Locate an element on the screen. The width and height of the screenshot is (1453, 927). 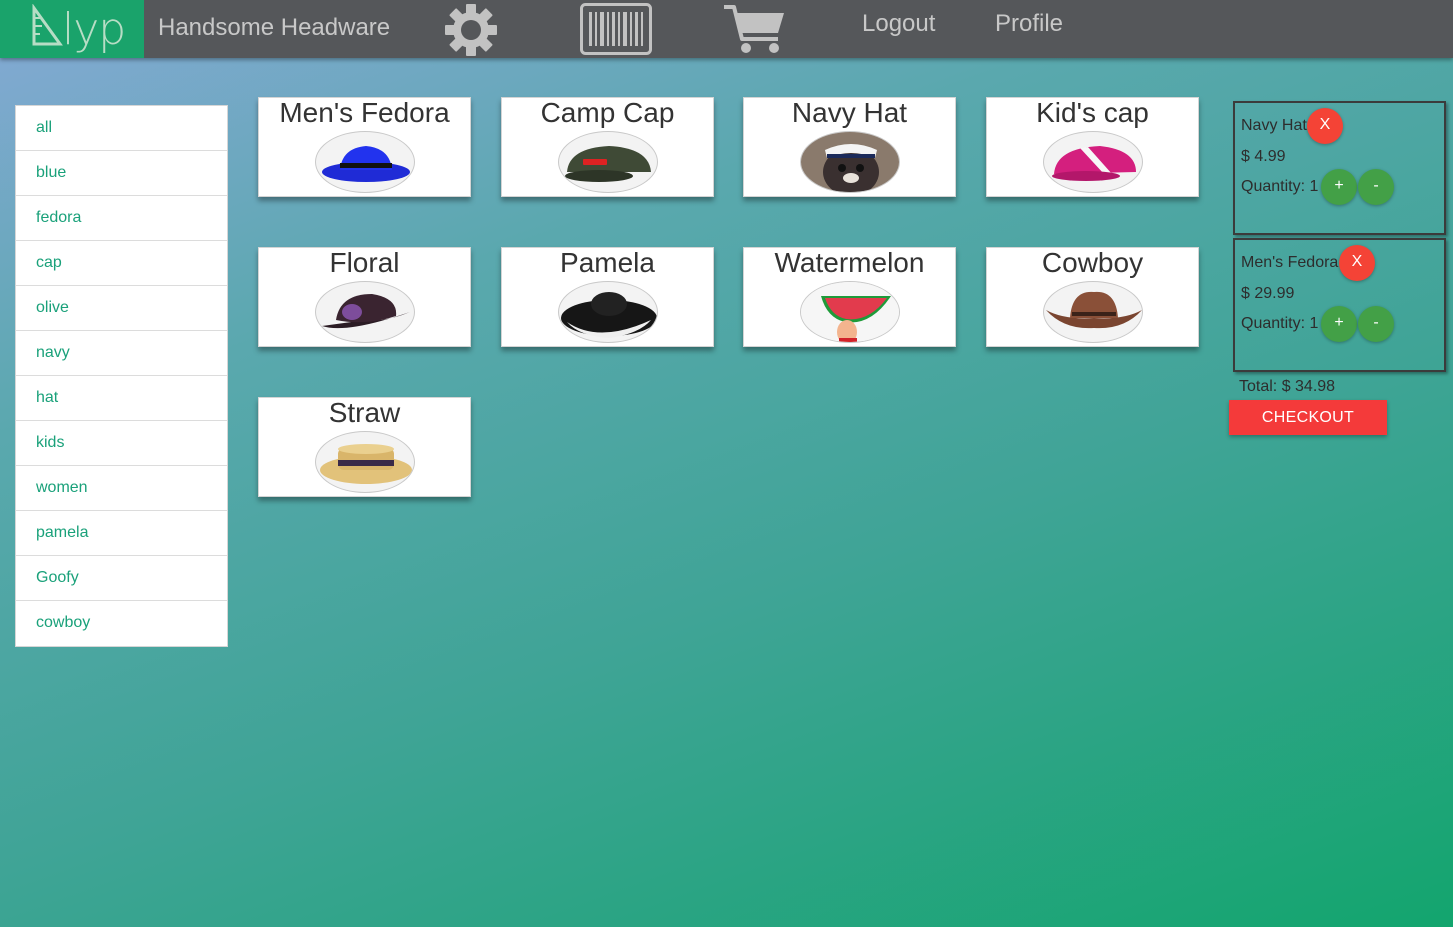
logo: lyp is located at coordinates (72, 29).